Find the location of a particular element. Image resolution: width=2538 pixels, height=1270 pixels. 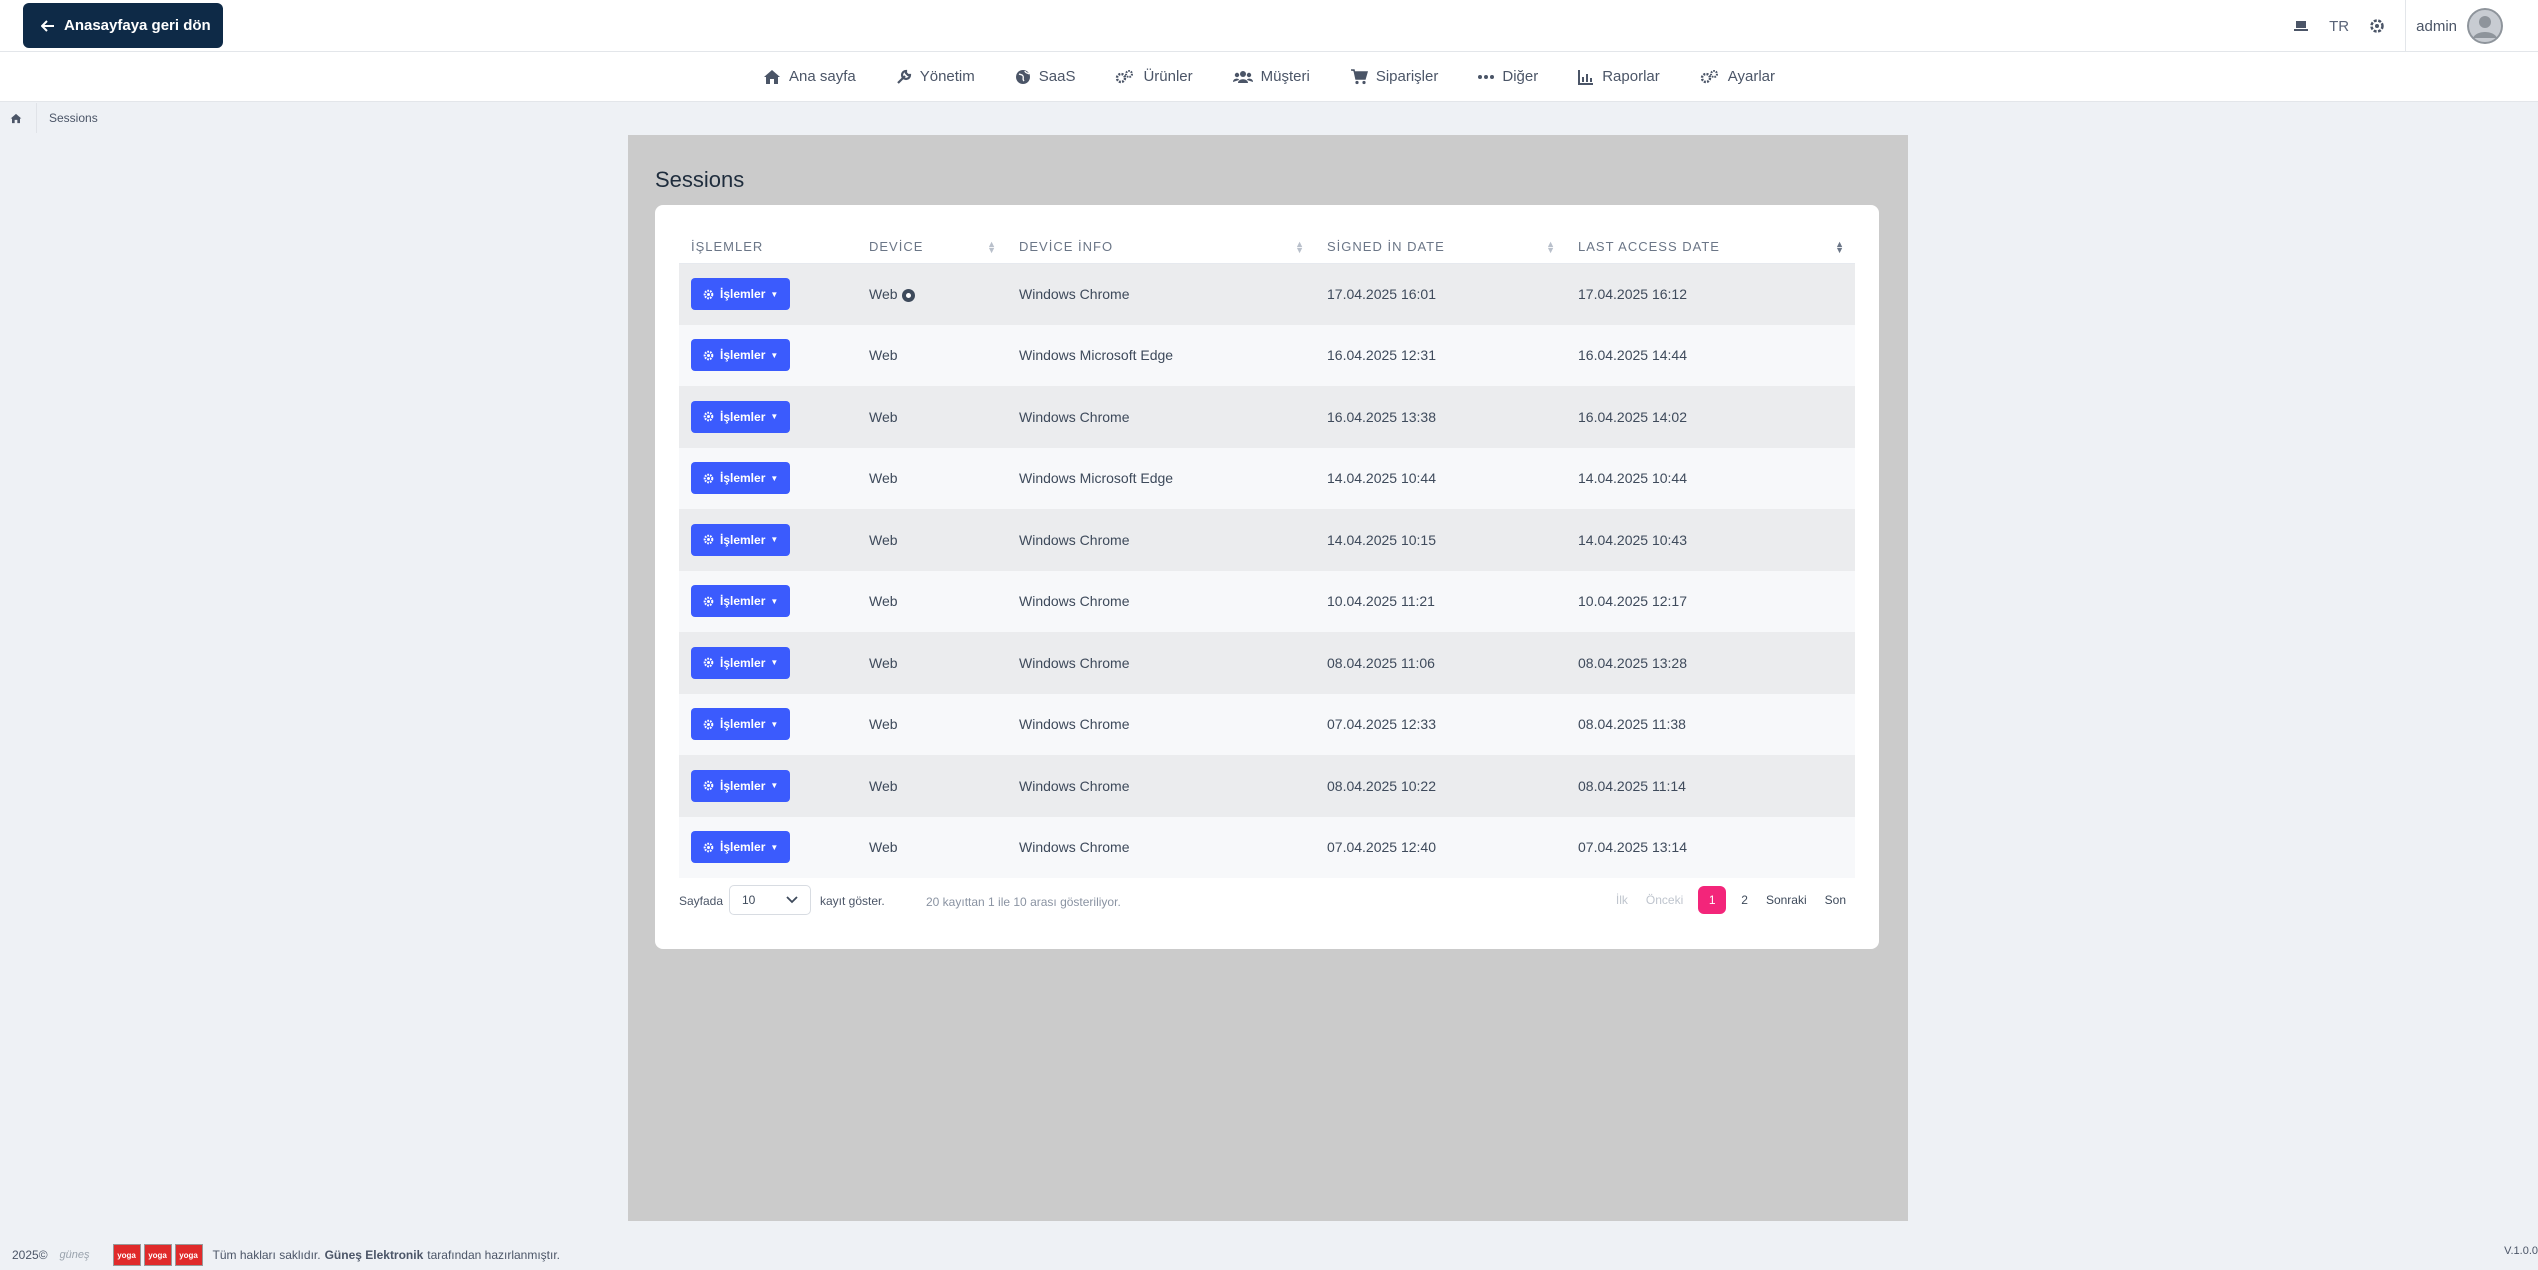

menu-label: Müşteri is located at coordinates (1285, 76).